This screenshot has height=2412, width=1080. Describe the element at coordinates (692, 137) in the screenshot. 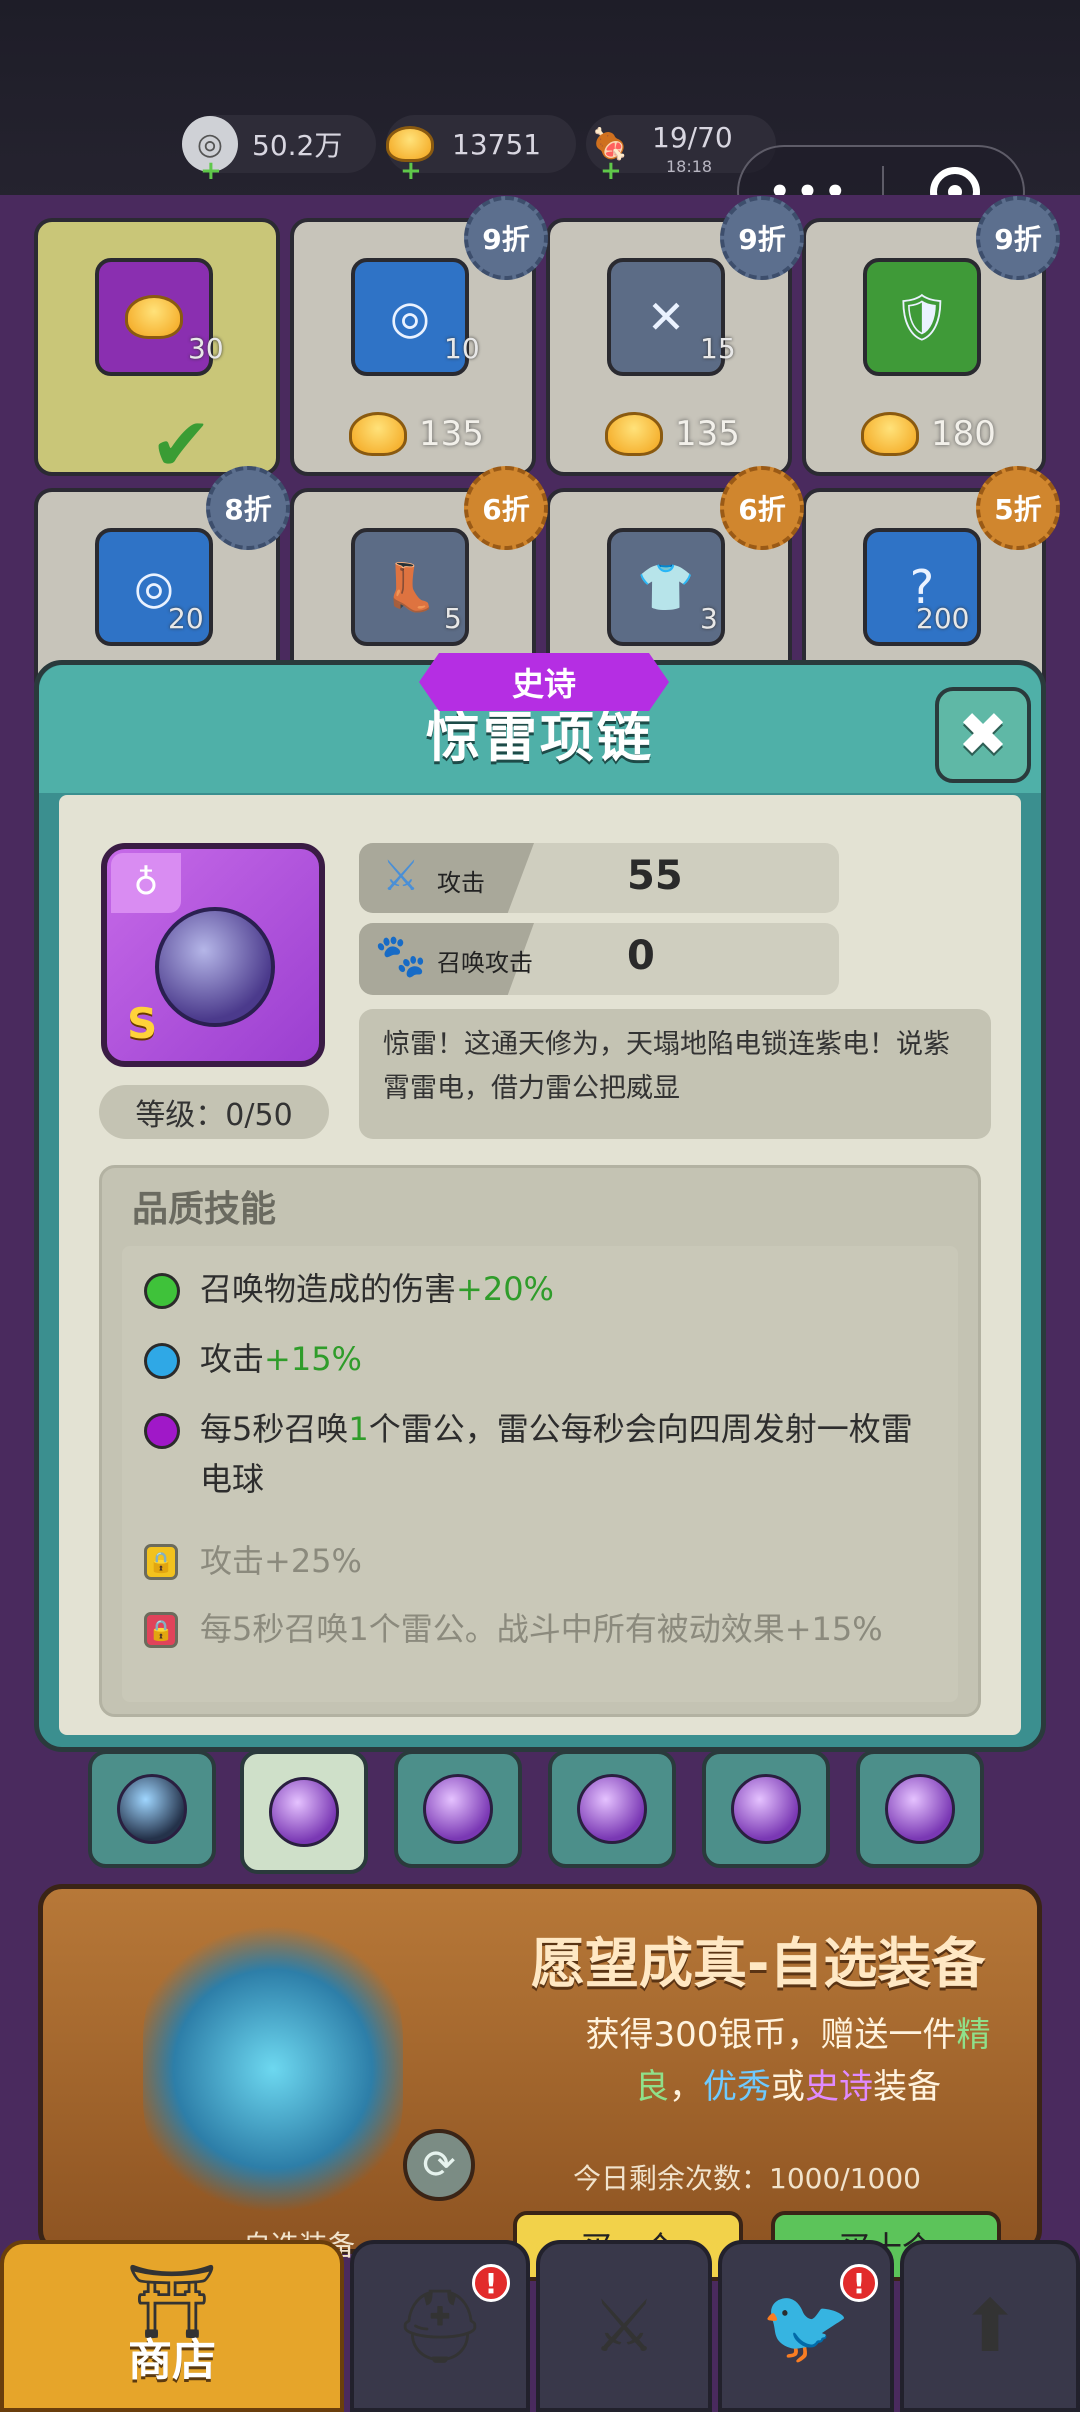

I see `stamina-value: 19/70` at that location.